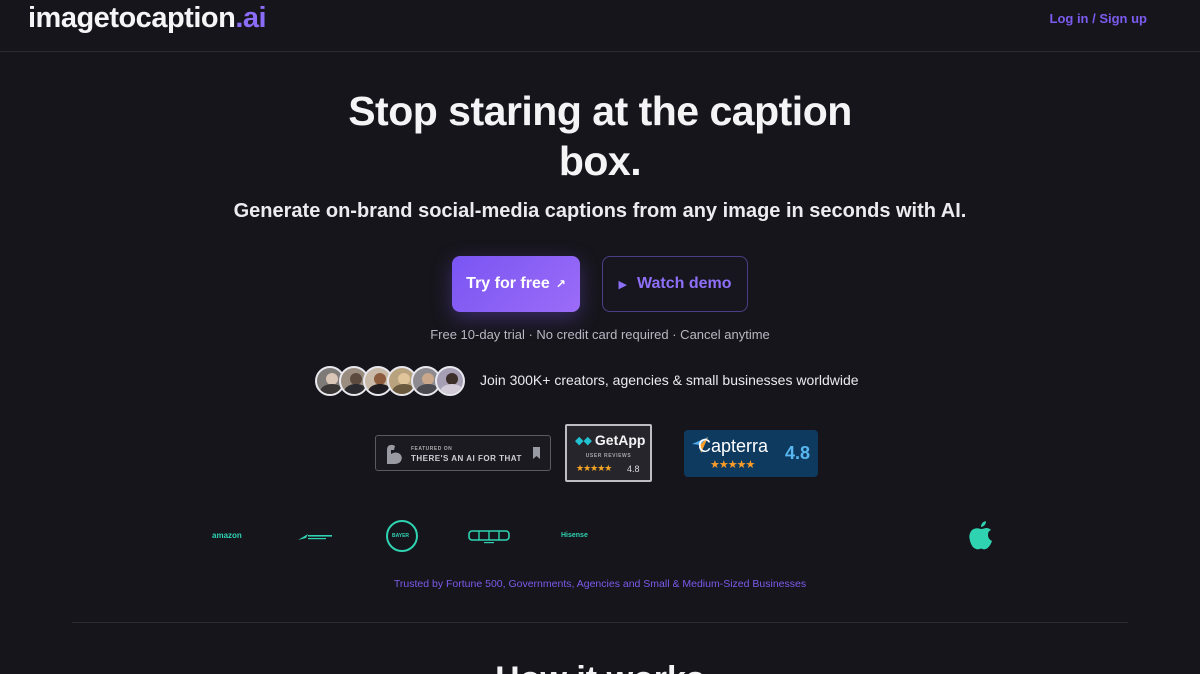  I want to click on amazon-logo: amazon, so click(227, 535).